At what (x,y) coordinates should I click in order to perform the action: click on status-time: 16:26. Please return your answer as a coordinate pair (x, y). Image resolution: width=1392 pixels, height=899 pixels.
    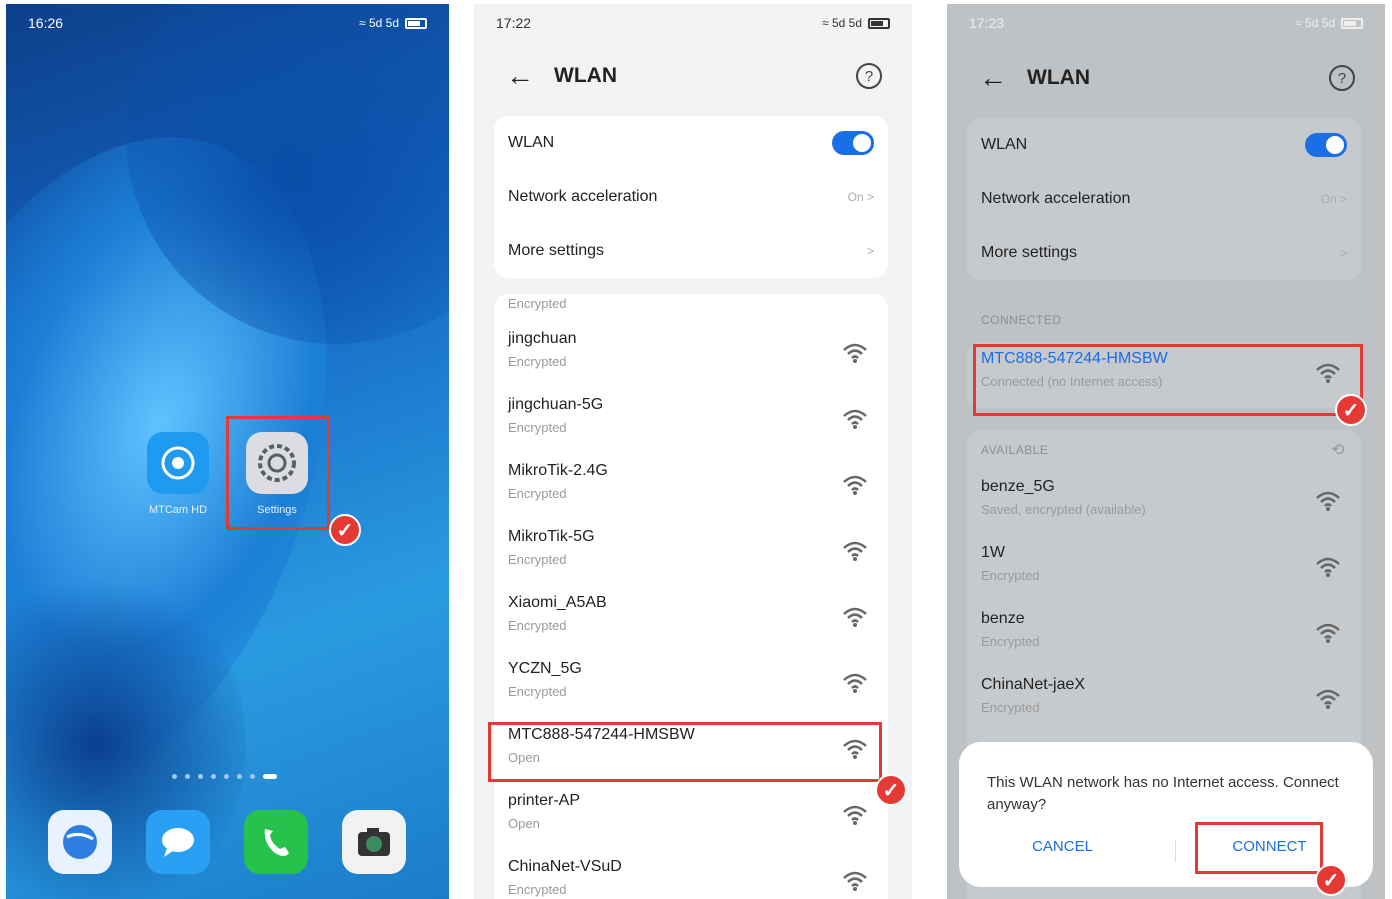
    Looking at the image, I should click on (46, 23).